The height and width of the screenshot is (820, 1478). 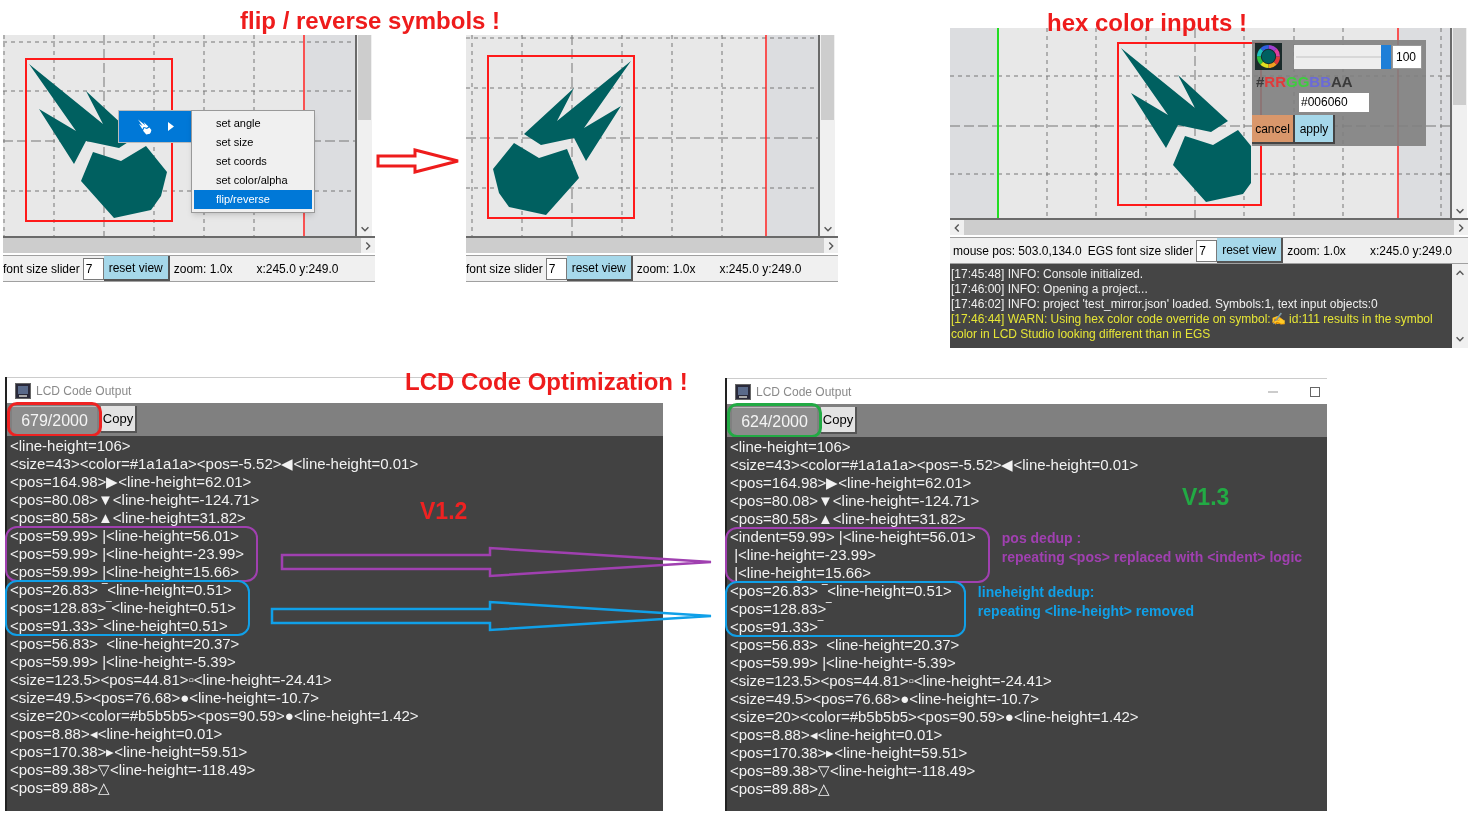 What do you see at coordinates (41, 269) in the screenshot?
I see `slider-label: font size slider` at bounding box center [41, 269].